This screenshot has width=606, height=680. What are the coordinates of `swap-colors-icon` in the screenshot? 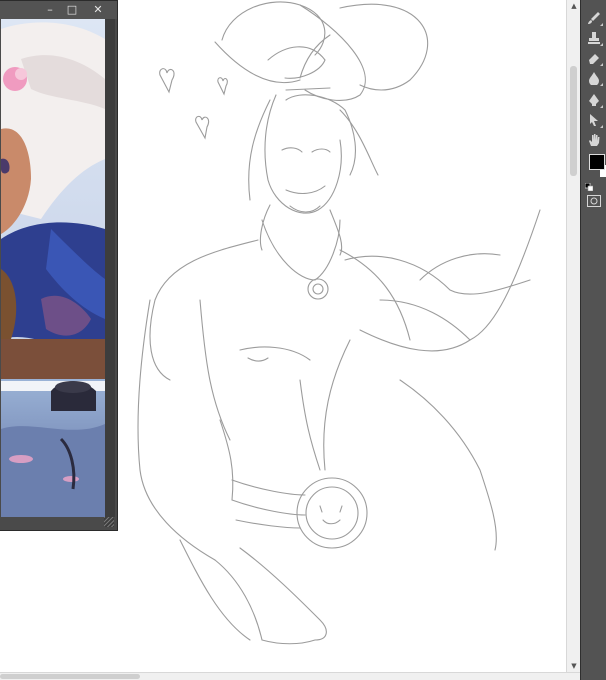 It's located at (589, 184).